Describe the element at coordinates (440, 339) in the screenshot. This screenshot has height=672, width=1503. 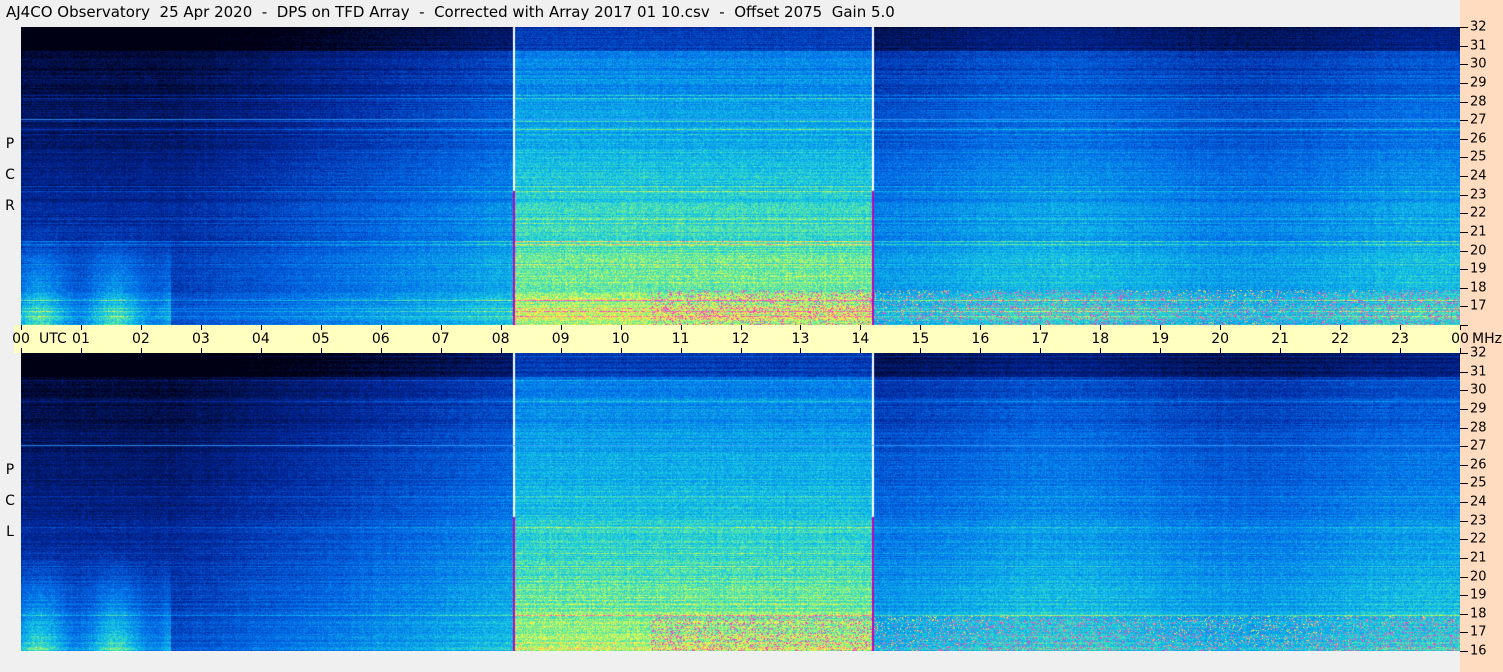
I see `x-tick-label: 07` at that location.